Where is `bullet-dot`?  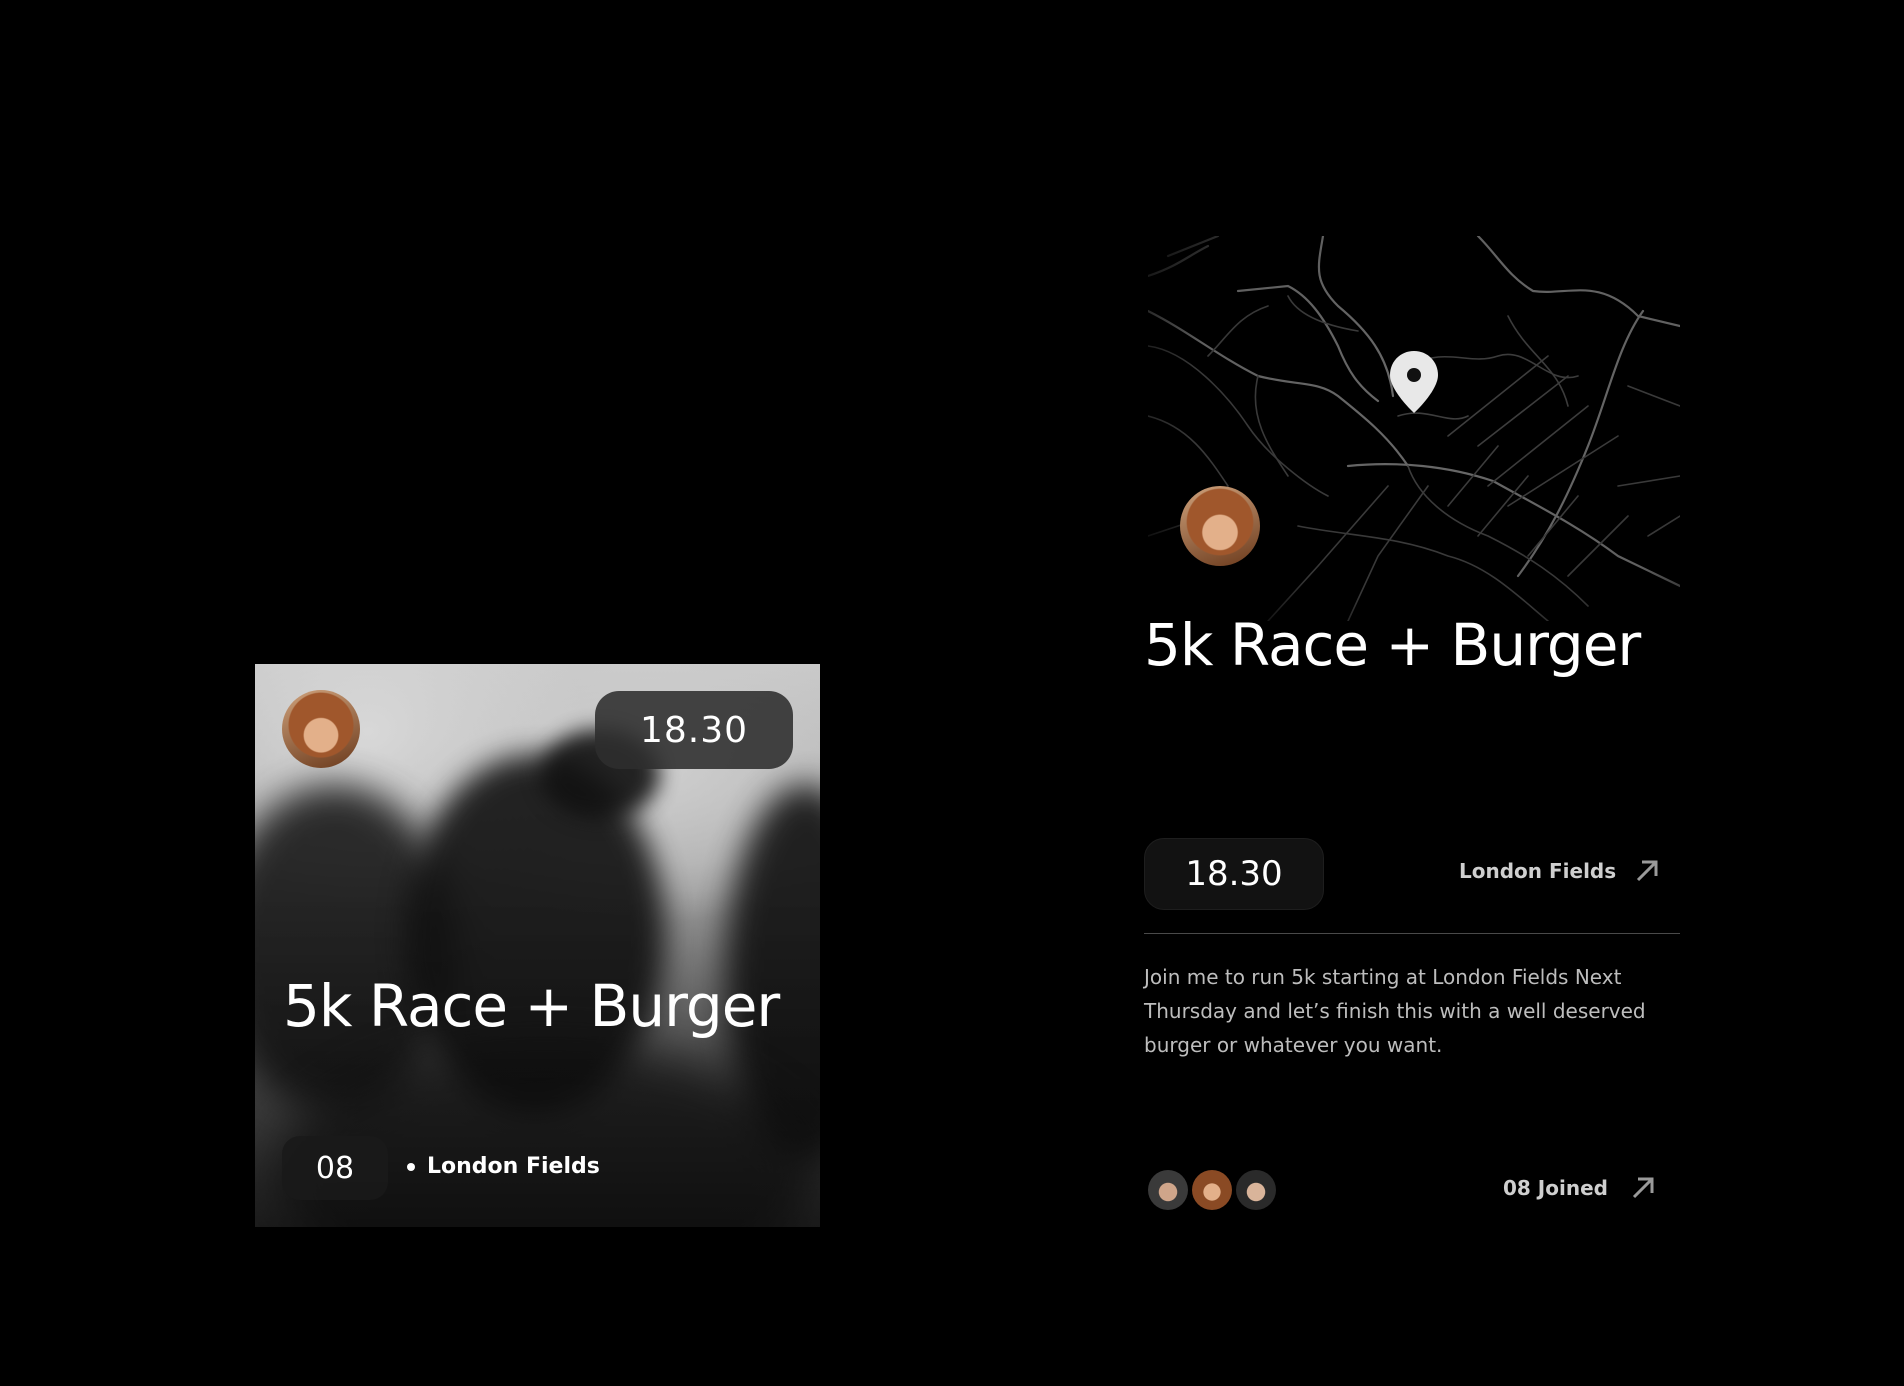 bullet-dot is located at coordinates (411, 1166).